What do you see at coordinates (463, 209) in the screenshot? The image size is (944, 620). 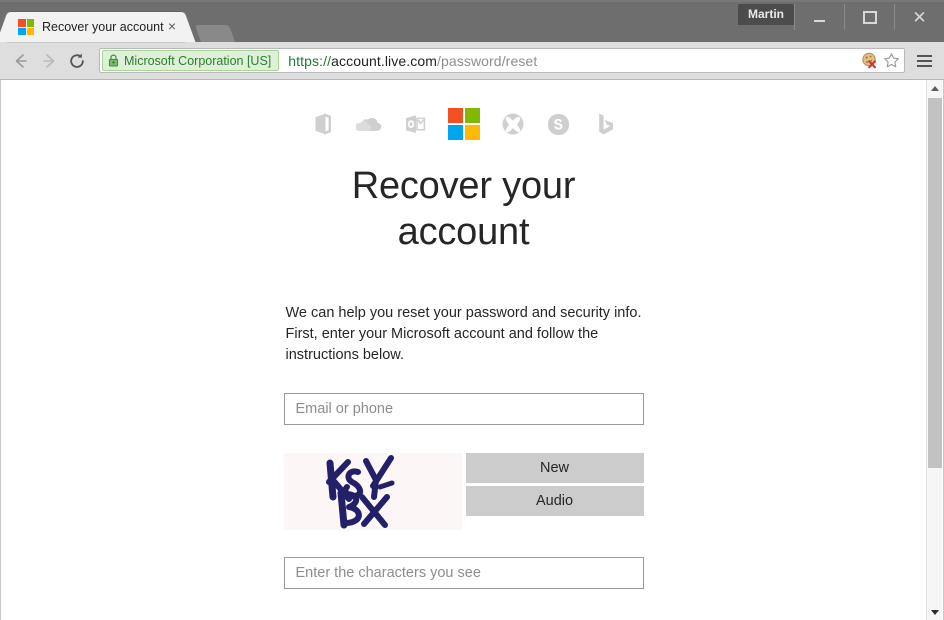 I see `page-title: Recover your account` at bounding box center [463, 209].